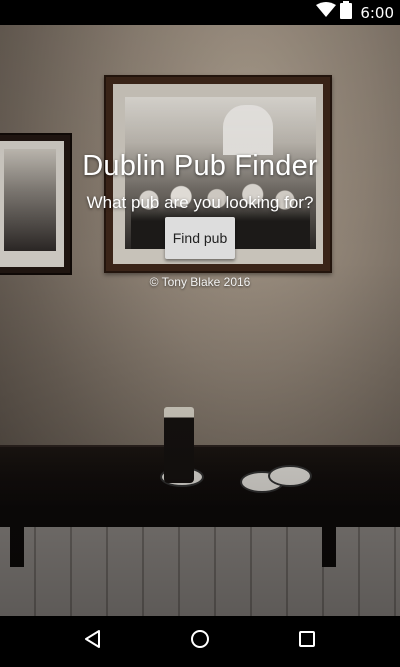  What do you see at coordinates (200, 202) in the screenshot?
I see `search-prompt: What pub are you looking for?` at bounding box center [200, 202].